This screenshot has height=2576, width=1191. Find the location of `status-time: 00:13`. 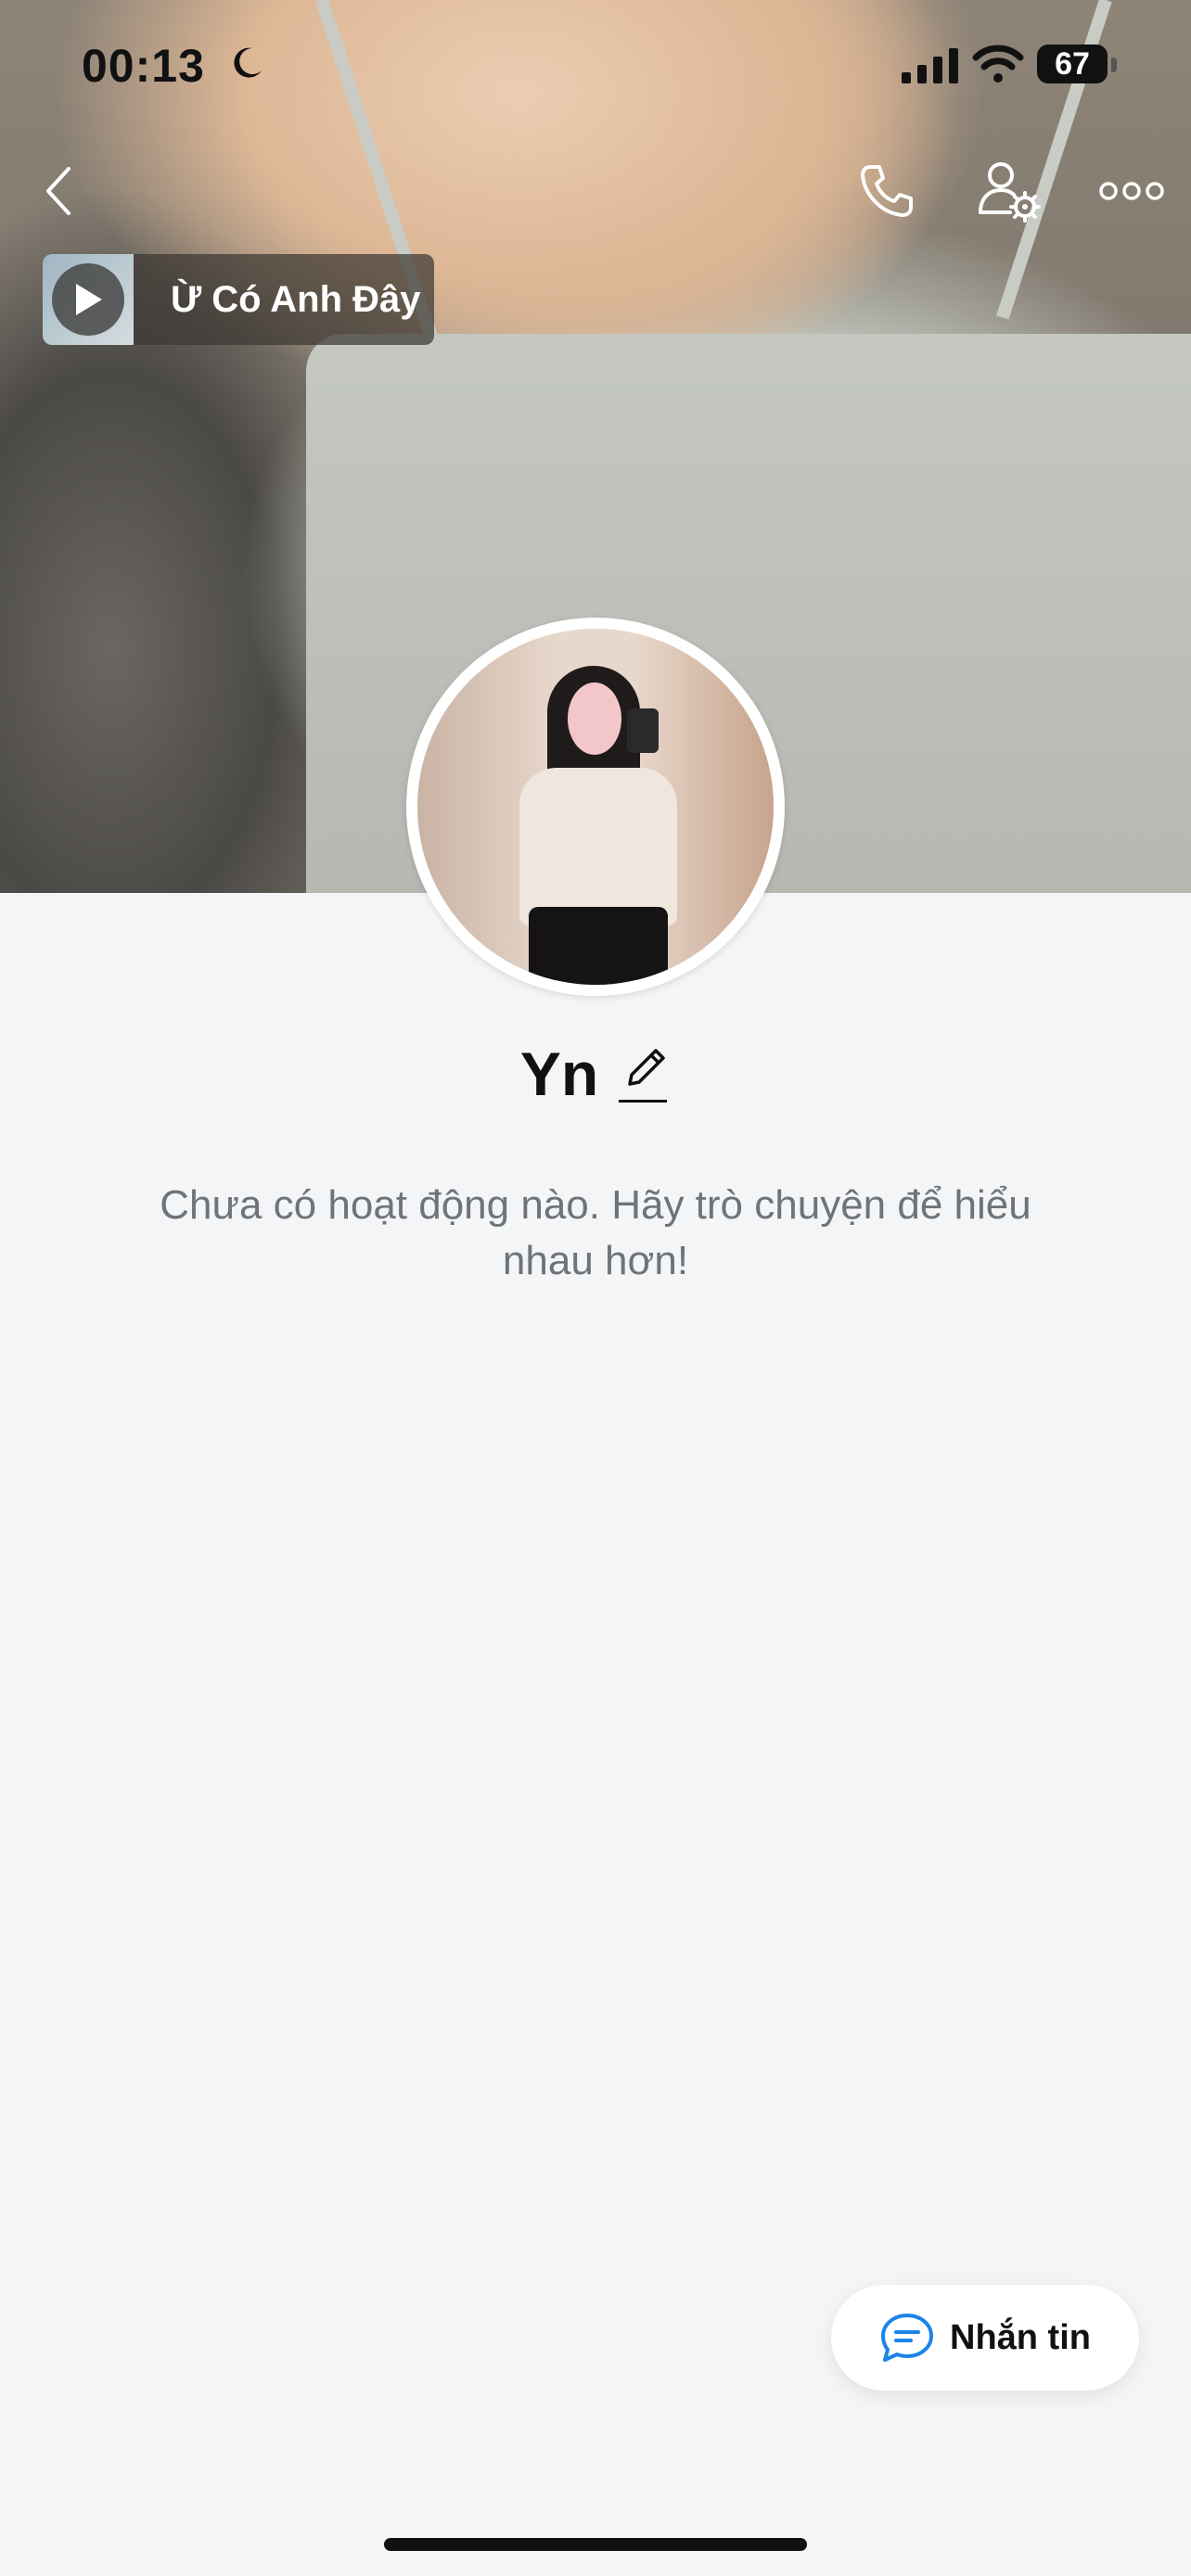

status-time: 00:13 is located at coordinates (143, 66).